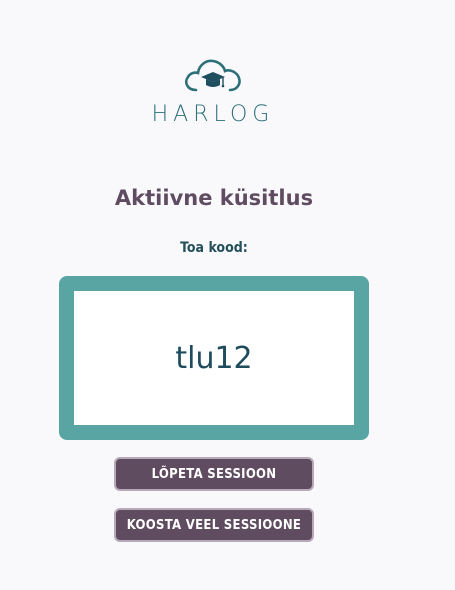 The height and width of the screenshot is (590, 455). I want to click on logo-text: HARLOG, so click(213, 114).